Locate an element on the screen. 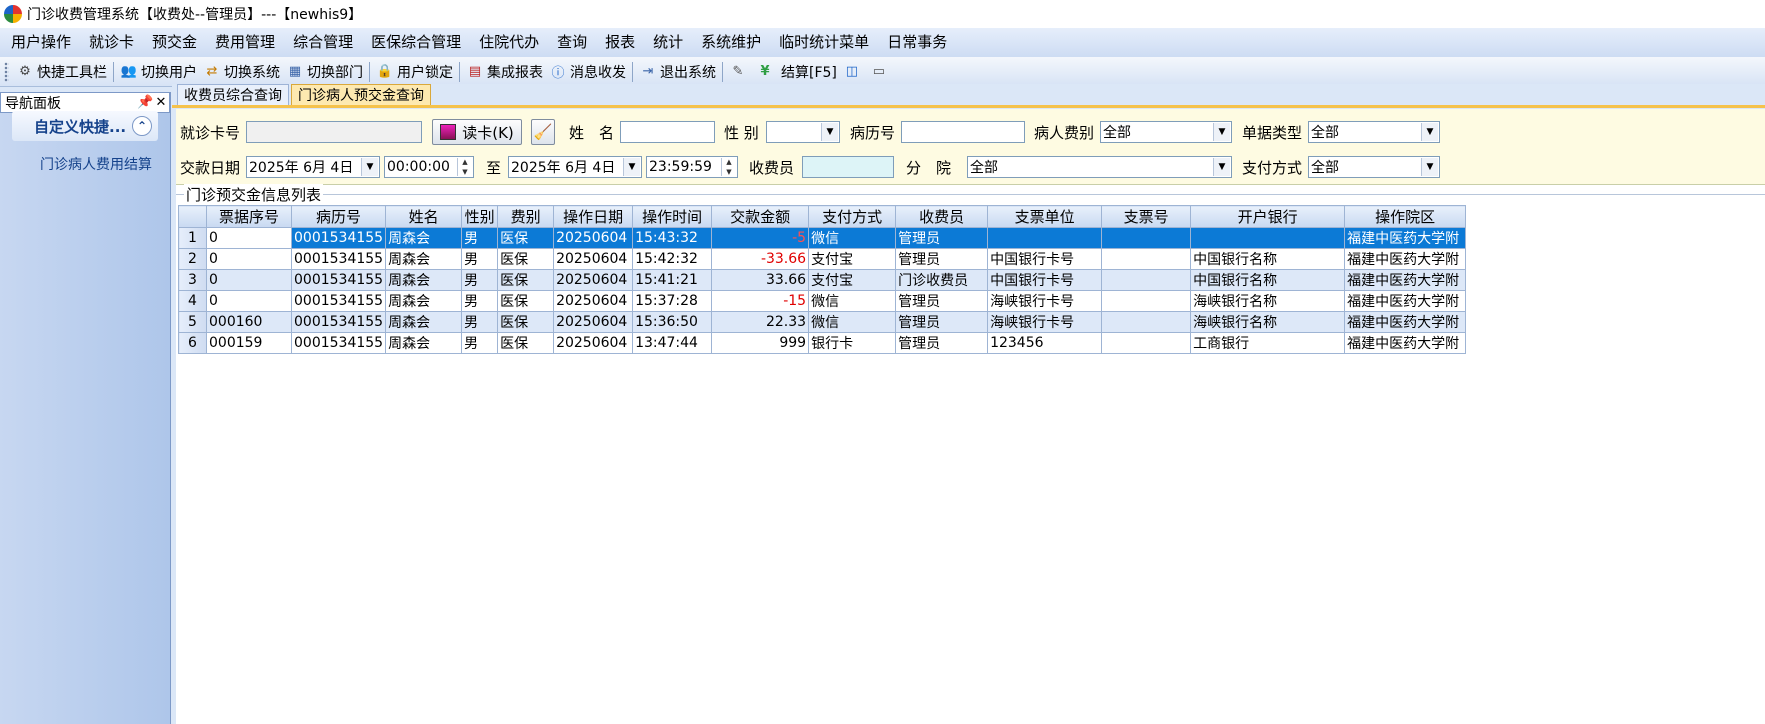 This screenshot has height=724, width=1765. cell: 工商银行 is located at coordinates (1268, 343).